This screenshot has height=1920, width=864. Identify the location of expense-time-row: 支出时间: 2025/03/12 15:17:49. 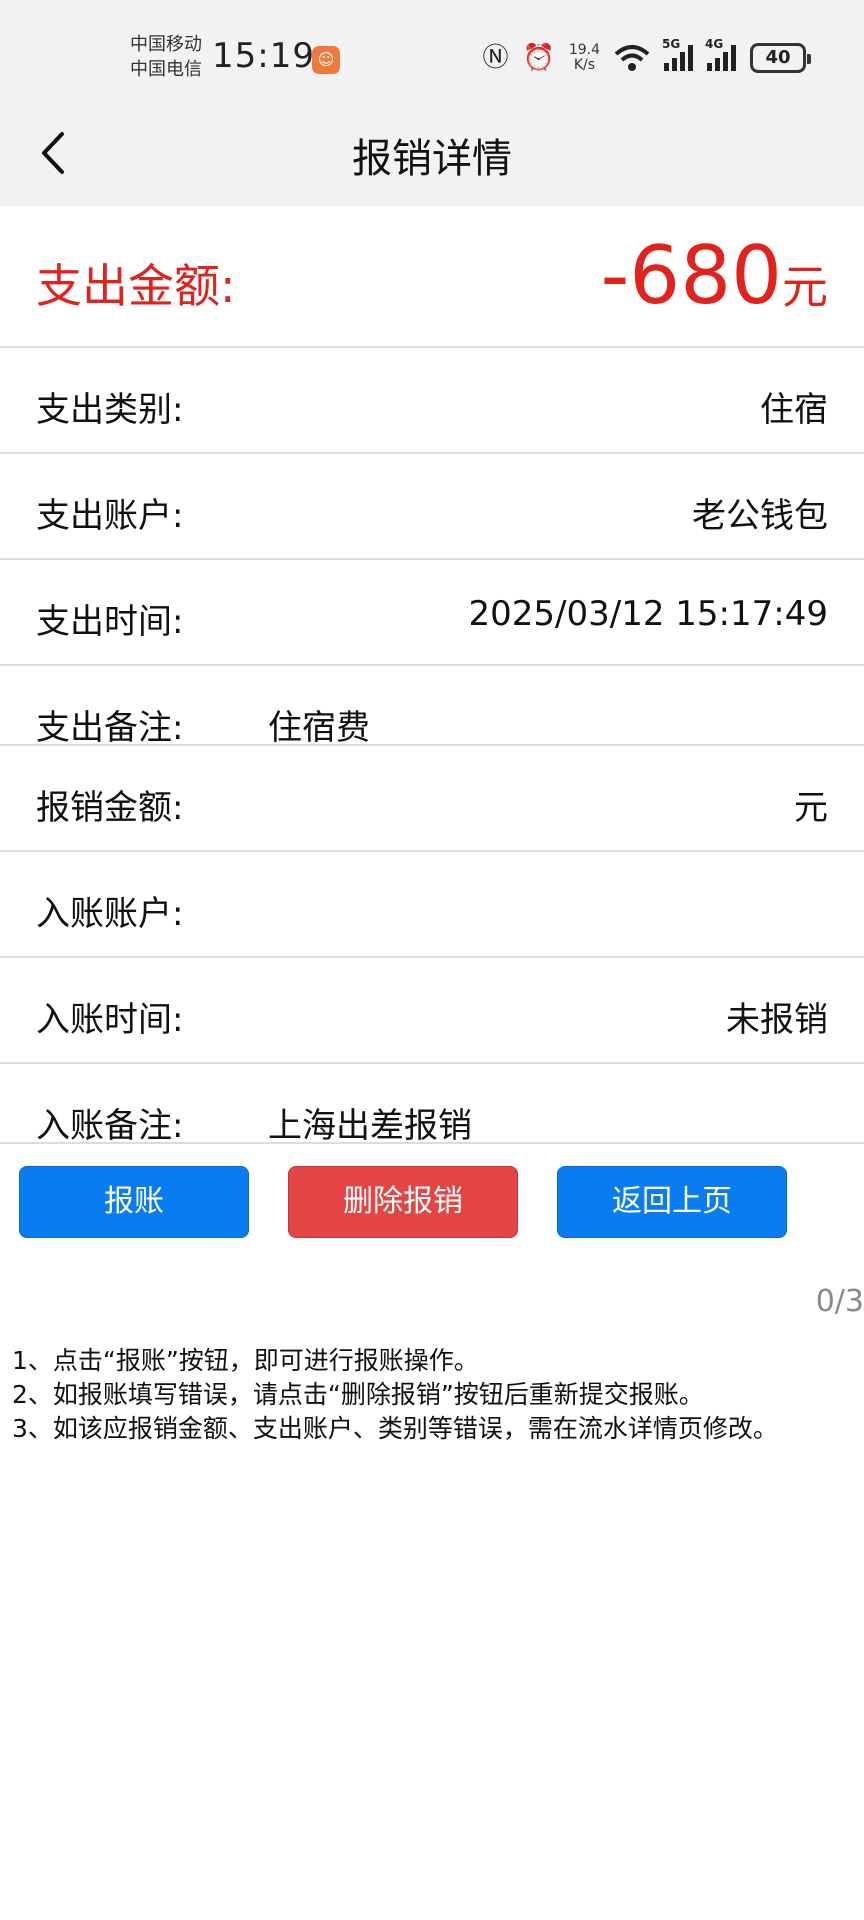
(432, 613).